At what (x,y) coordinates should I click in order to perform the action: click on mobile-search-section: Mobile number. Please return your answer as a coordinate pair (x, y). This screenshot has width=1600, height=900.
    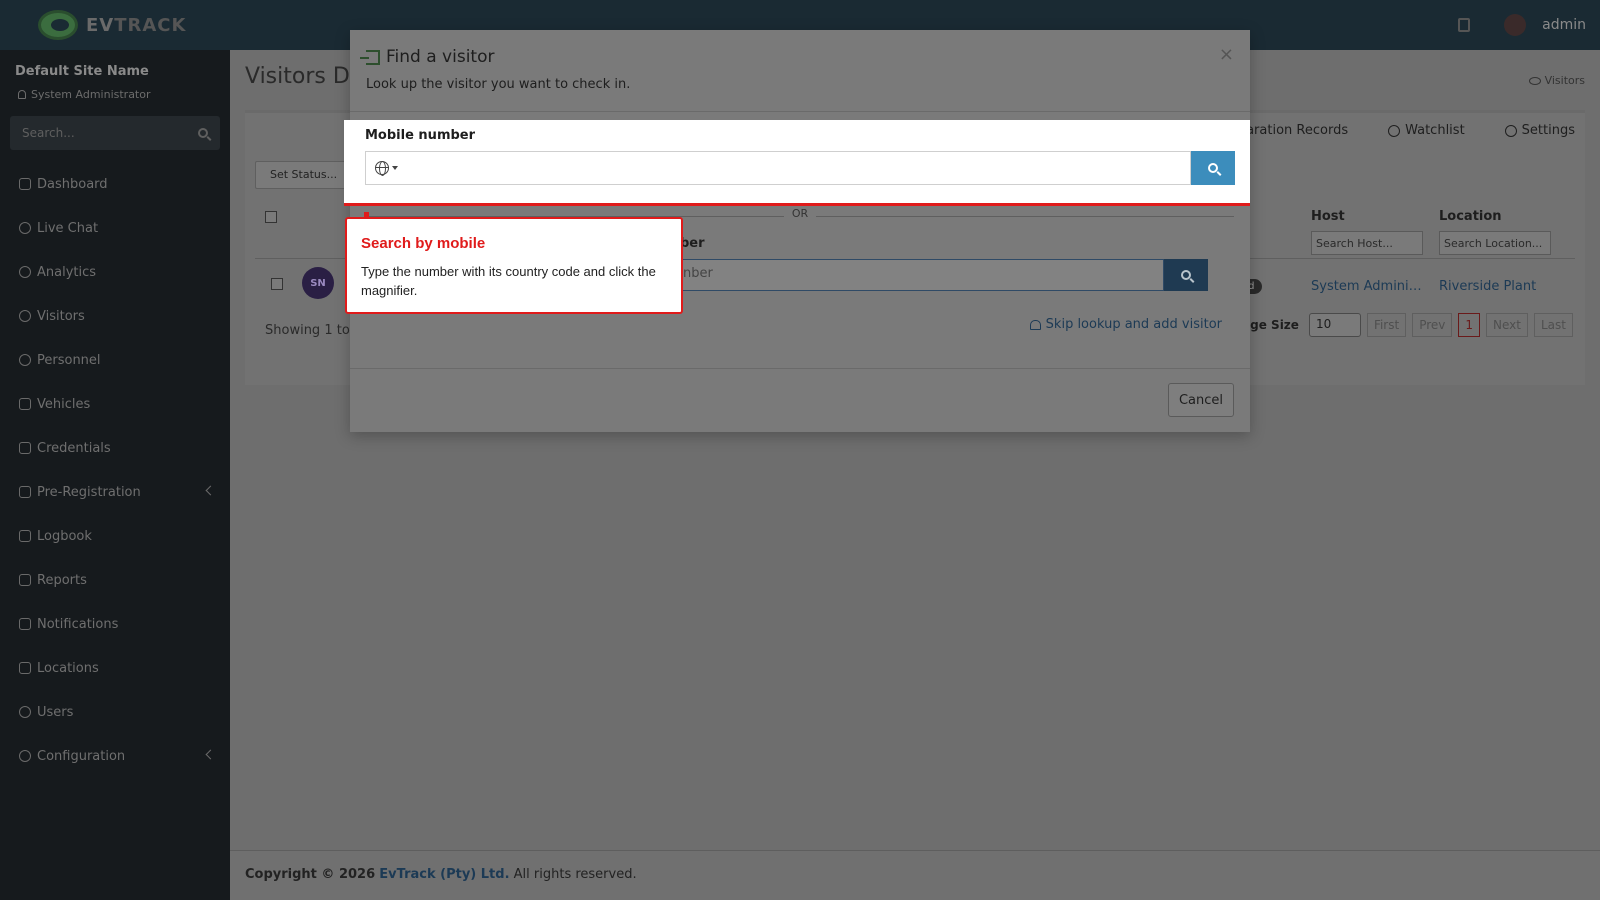
    Looking at the image, I should click on (797, 163).